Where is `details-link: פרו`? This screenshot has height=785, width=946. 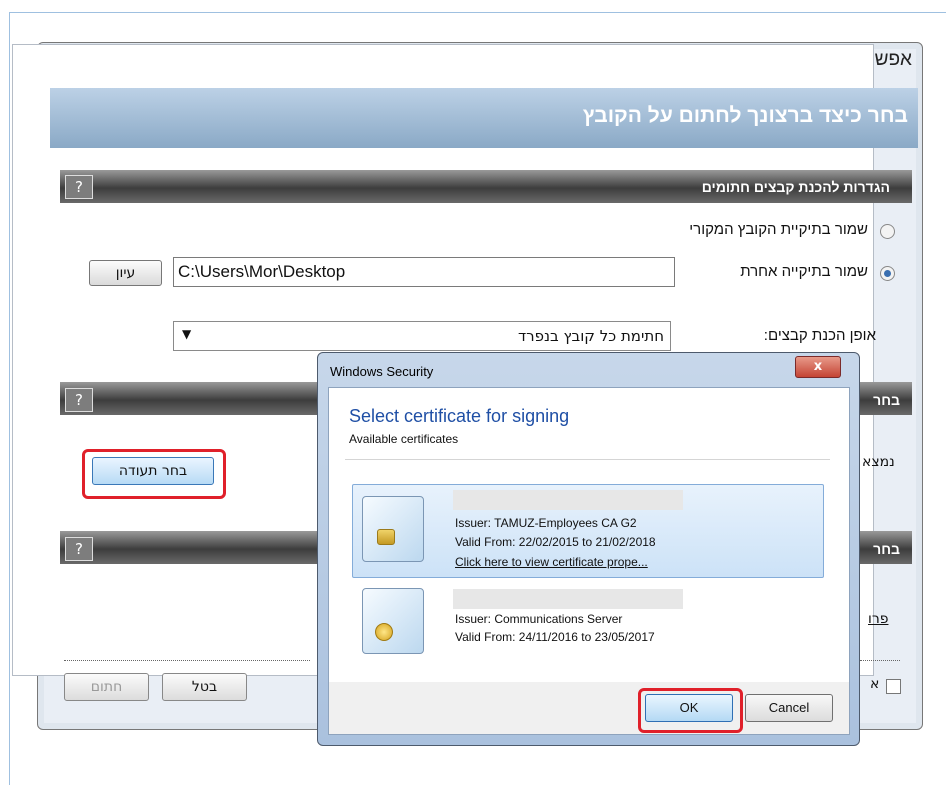
details-link: פרו is located at coordinates (878, 619).